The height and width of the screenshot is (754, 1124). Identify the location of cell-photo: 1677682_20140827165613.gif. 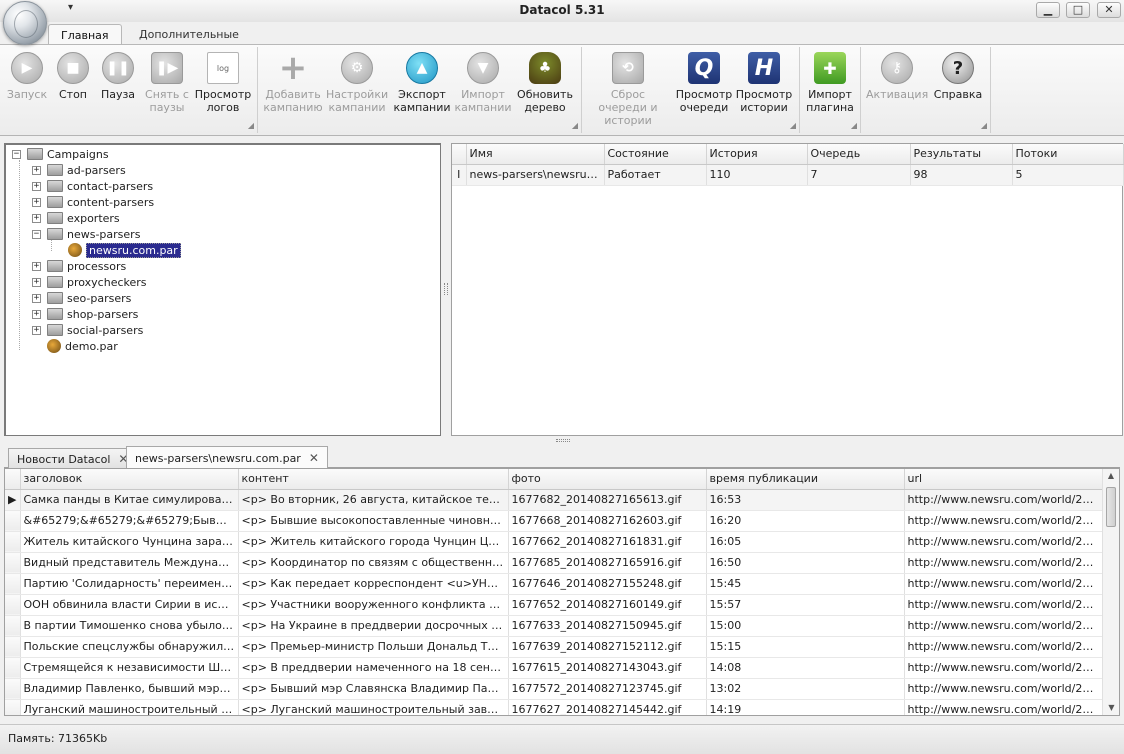
(607, 500).